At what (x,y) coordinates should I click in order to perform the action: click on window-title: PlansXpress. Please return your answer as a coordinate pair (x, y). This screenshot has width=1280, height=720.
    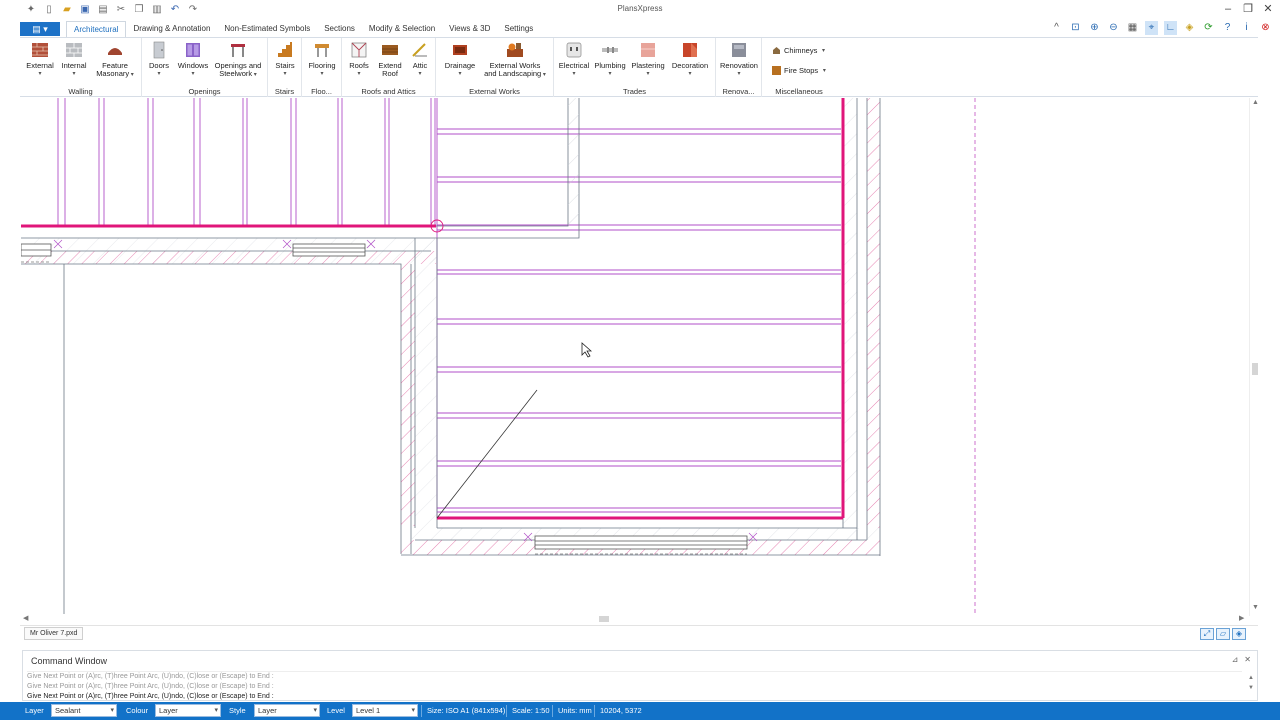
    Looking at the image, I should click on (640, 8).